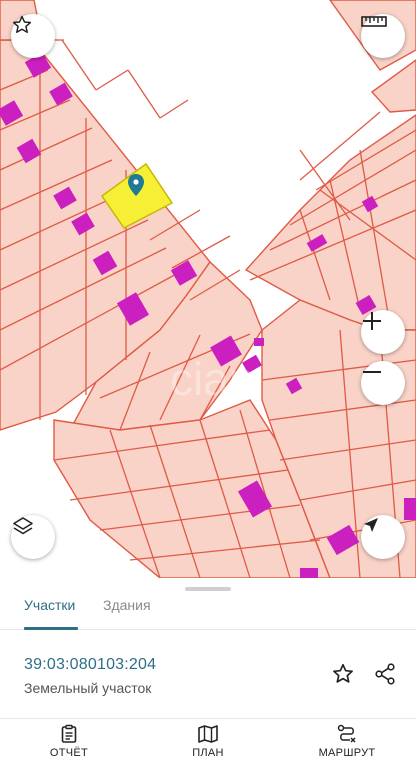 This screenshot has width=416, height=768. Describe the element at coordinates (33, 537) in the screenshot. I see `layers-button` at that location.